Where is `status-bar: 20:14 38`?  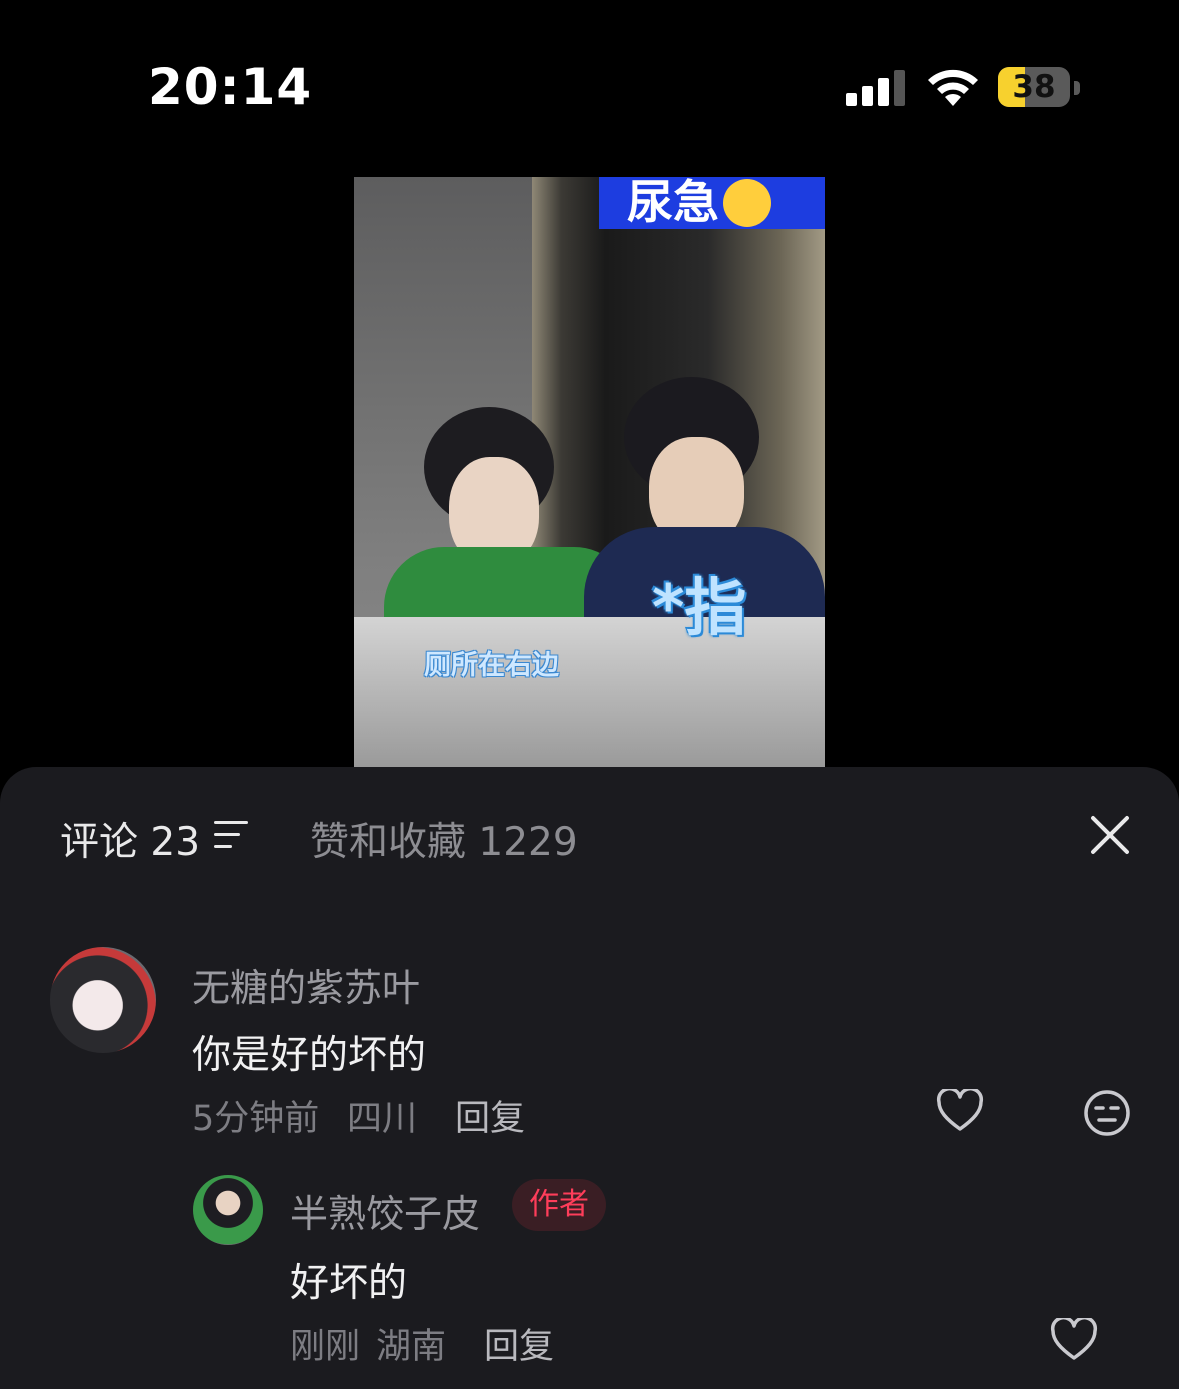 status-bar: 20:14 38 is located at coordinates (589, 85).